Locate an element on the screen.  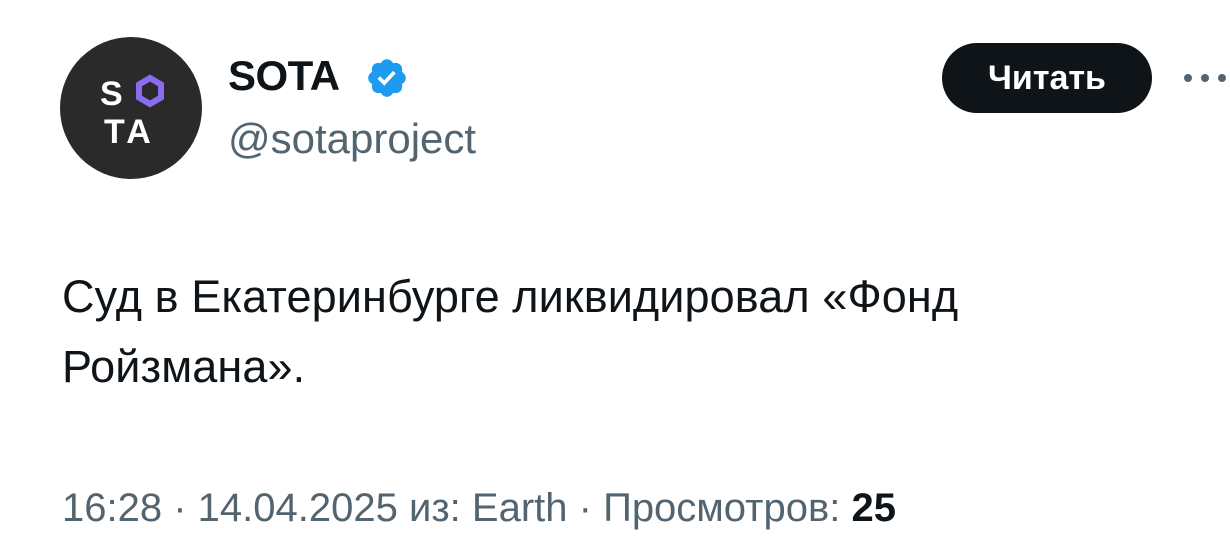
source-prefix: из: is located at coordinates (440, 508).